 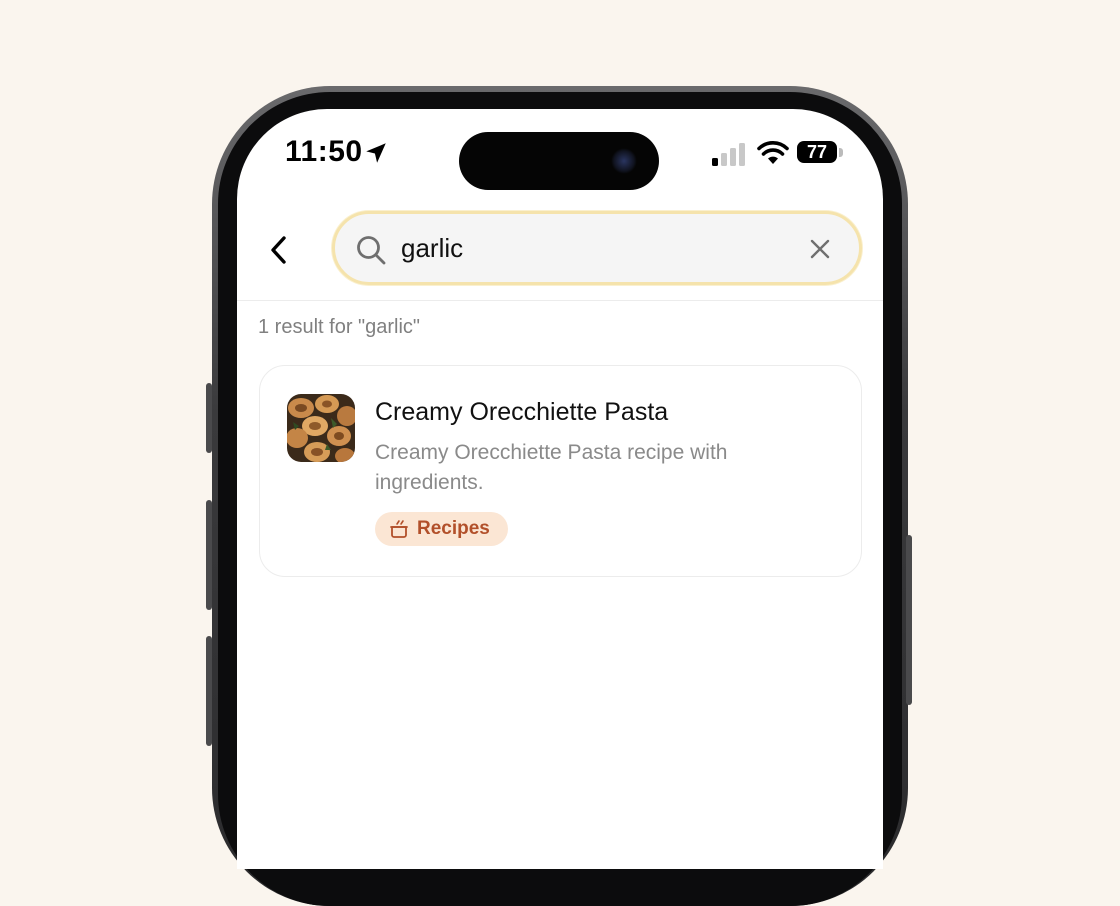 What do you see at coordinates (522, 412) in the screenshot?
I see `card-title: Creamy Orecchiette Pasta` at bounding box center [522, 412].